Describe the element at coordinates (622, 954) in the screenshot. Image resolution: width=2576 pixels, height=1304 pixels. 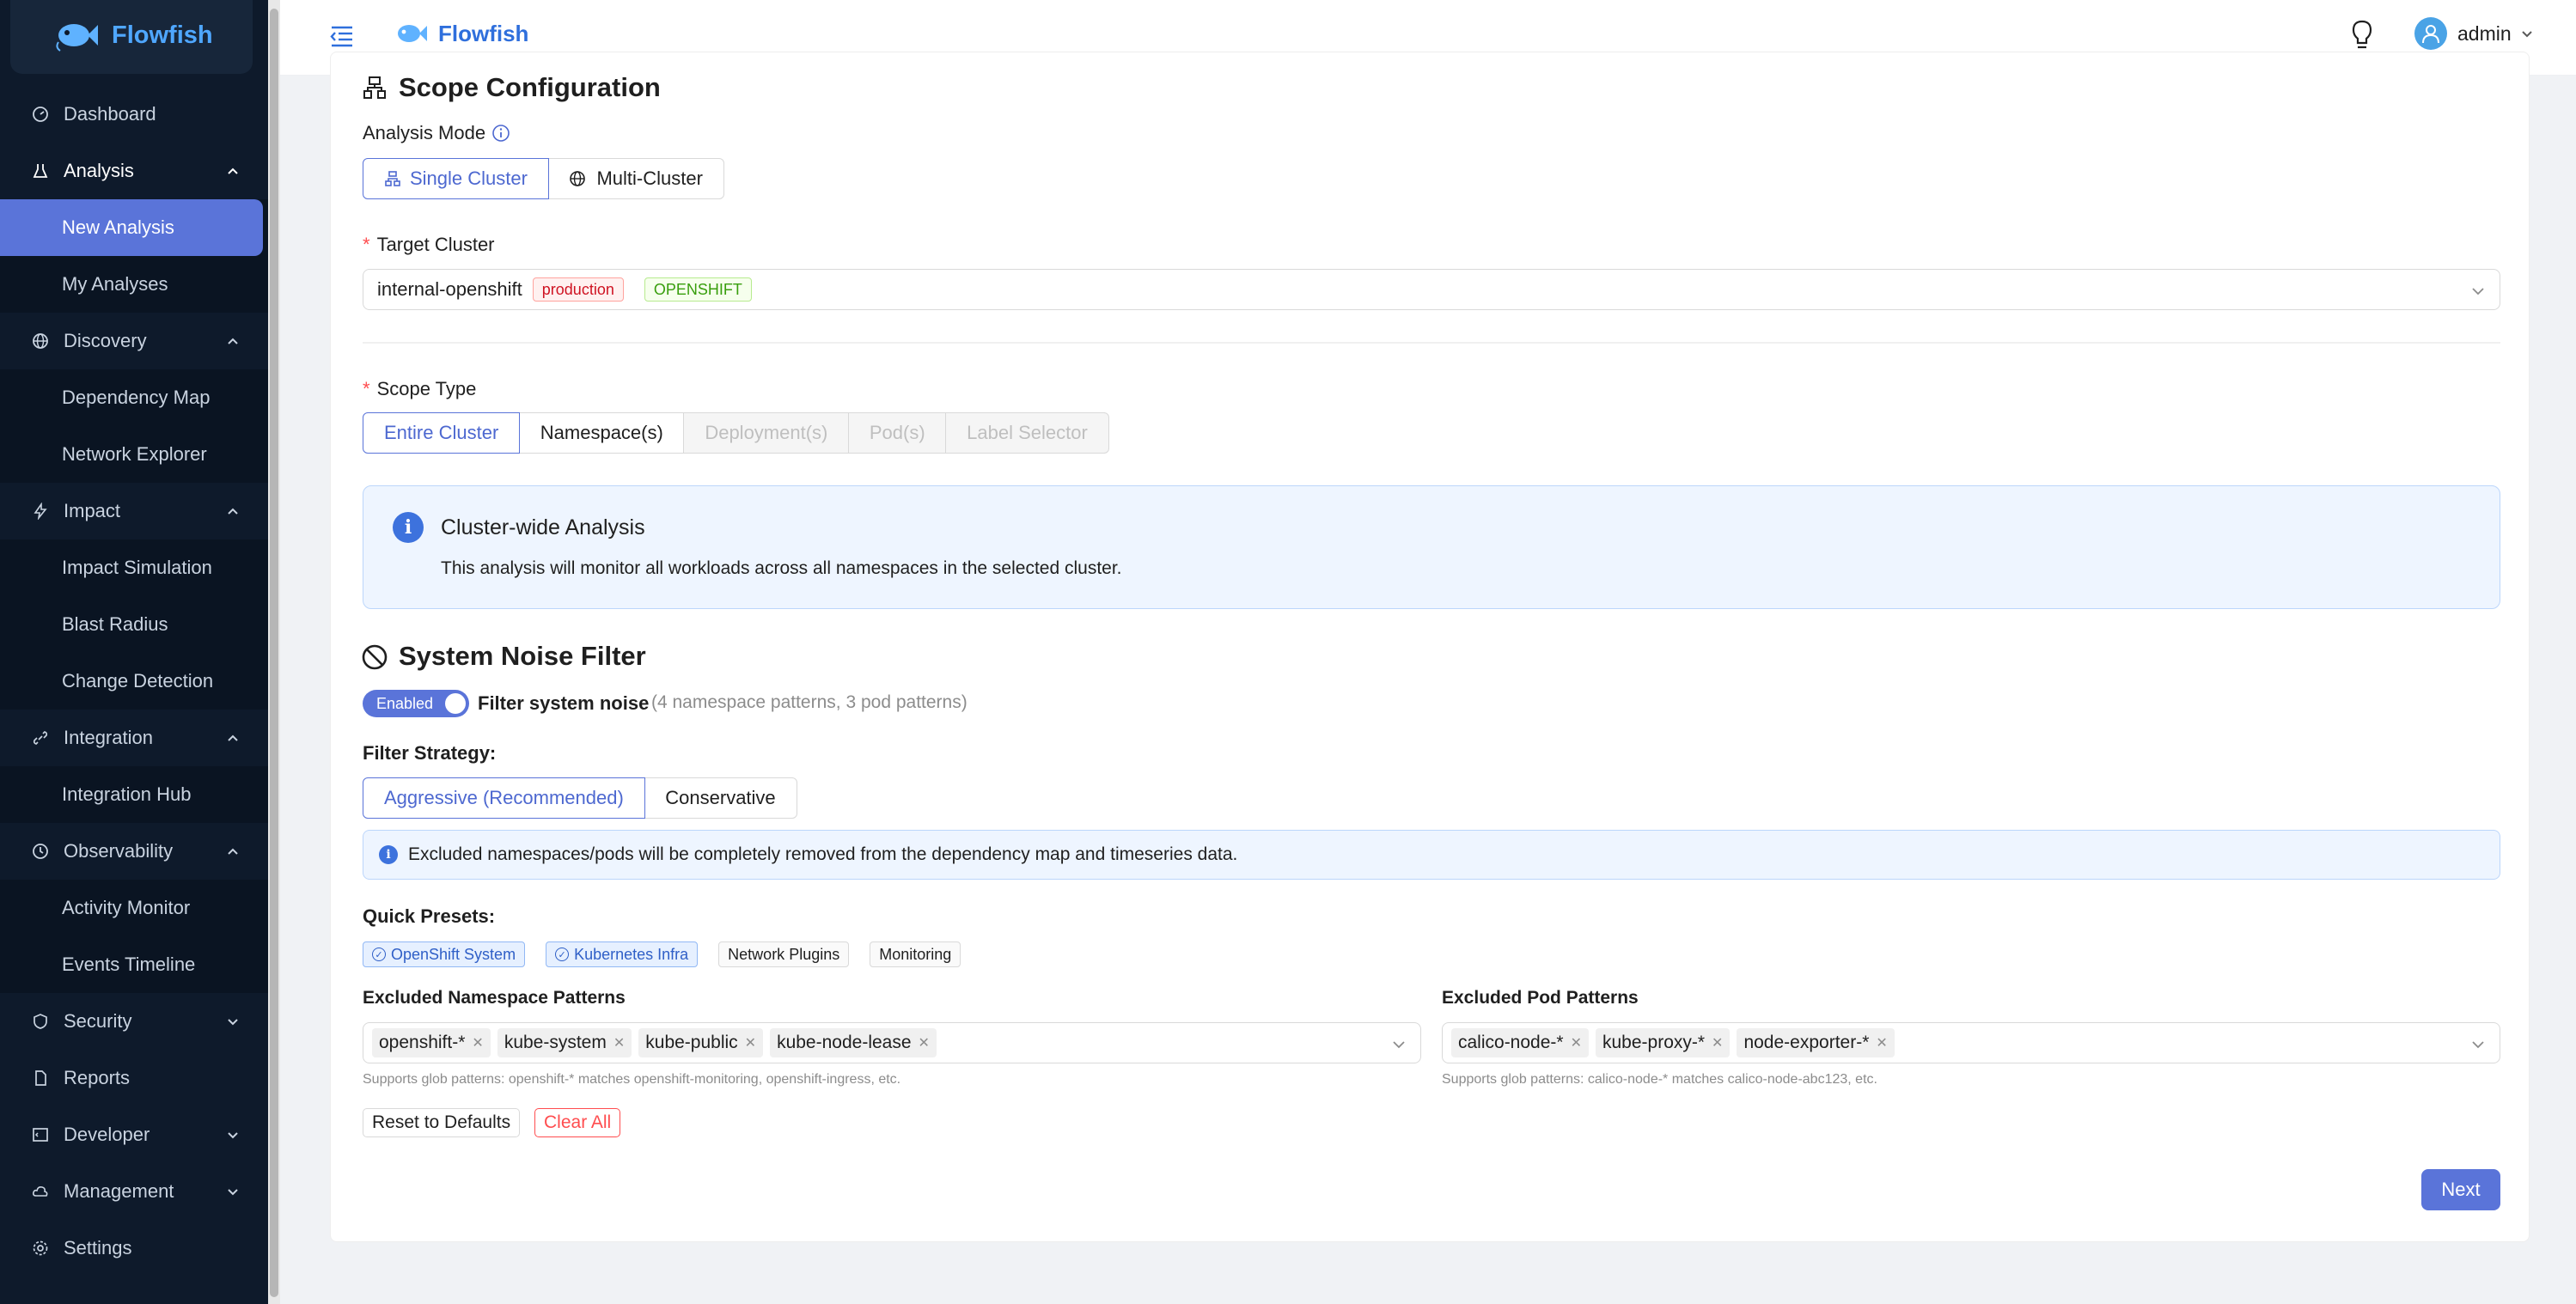
I see `preset-kubernetes-infra: ✓ Kubernetes Infra` at that location.